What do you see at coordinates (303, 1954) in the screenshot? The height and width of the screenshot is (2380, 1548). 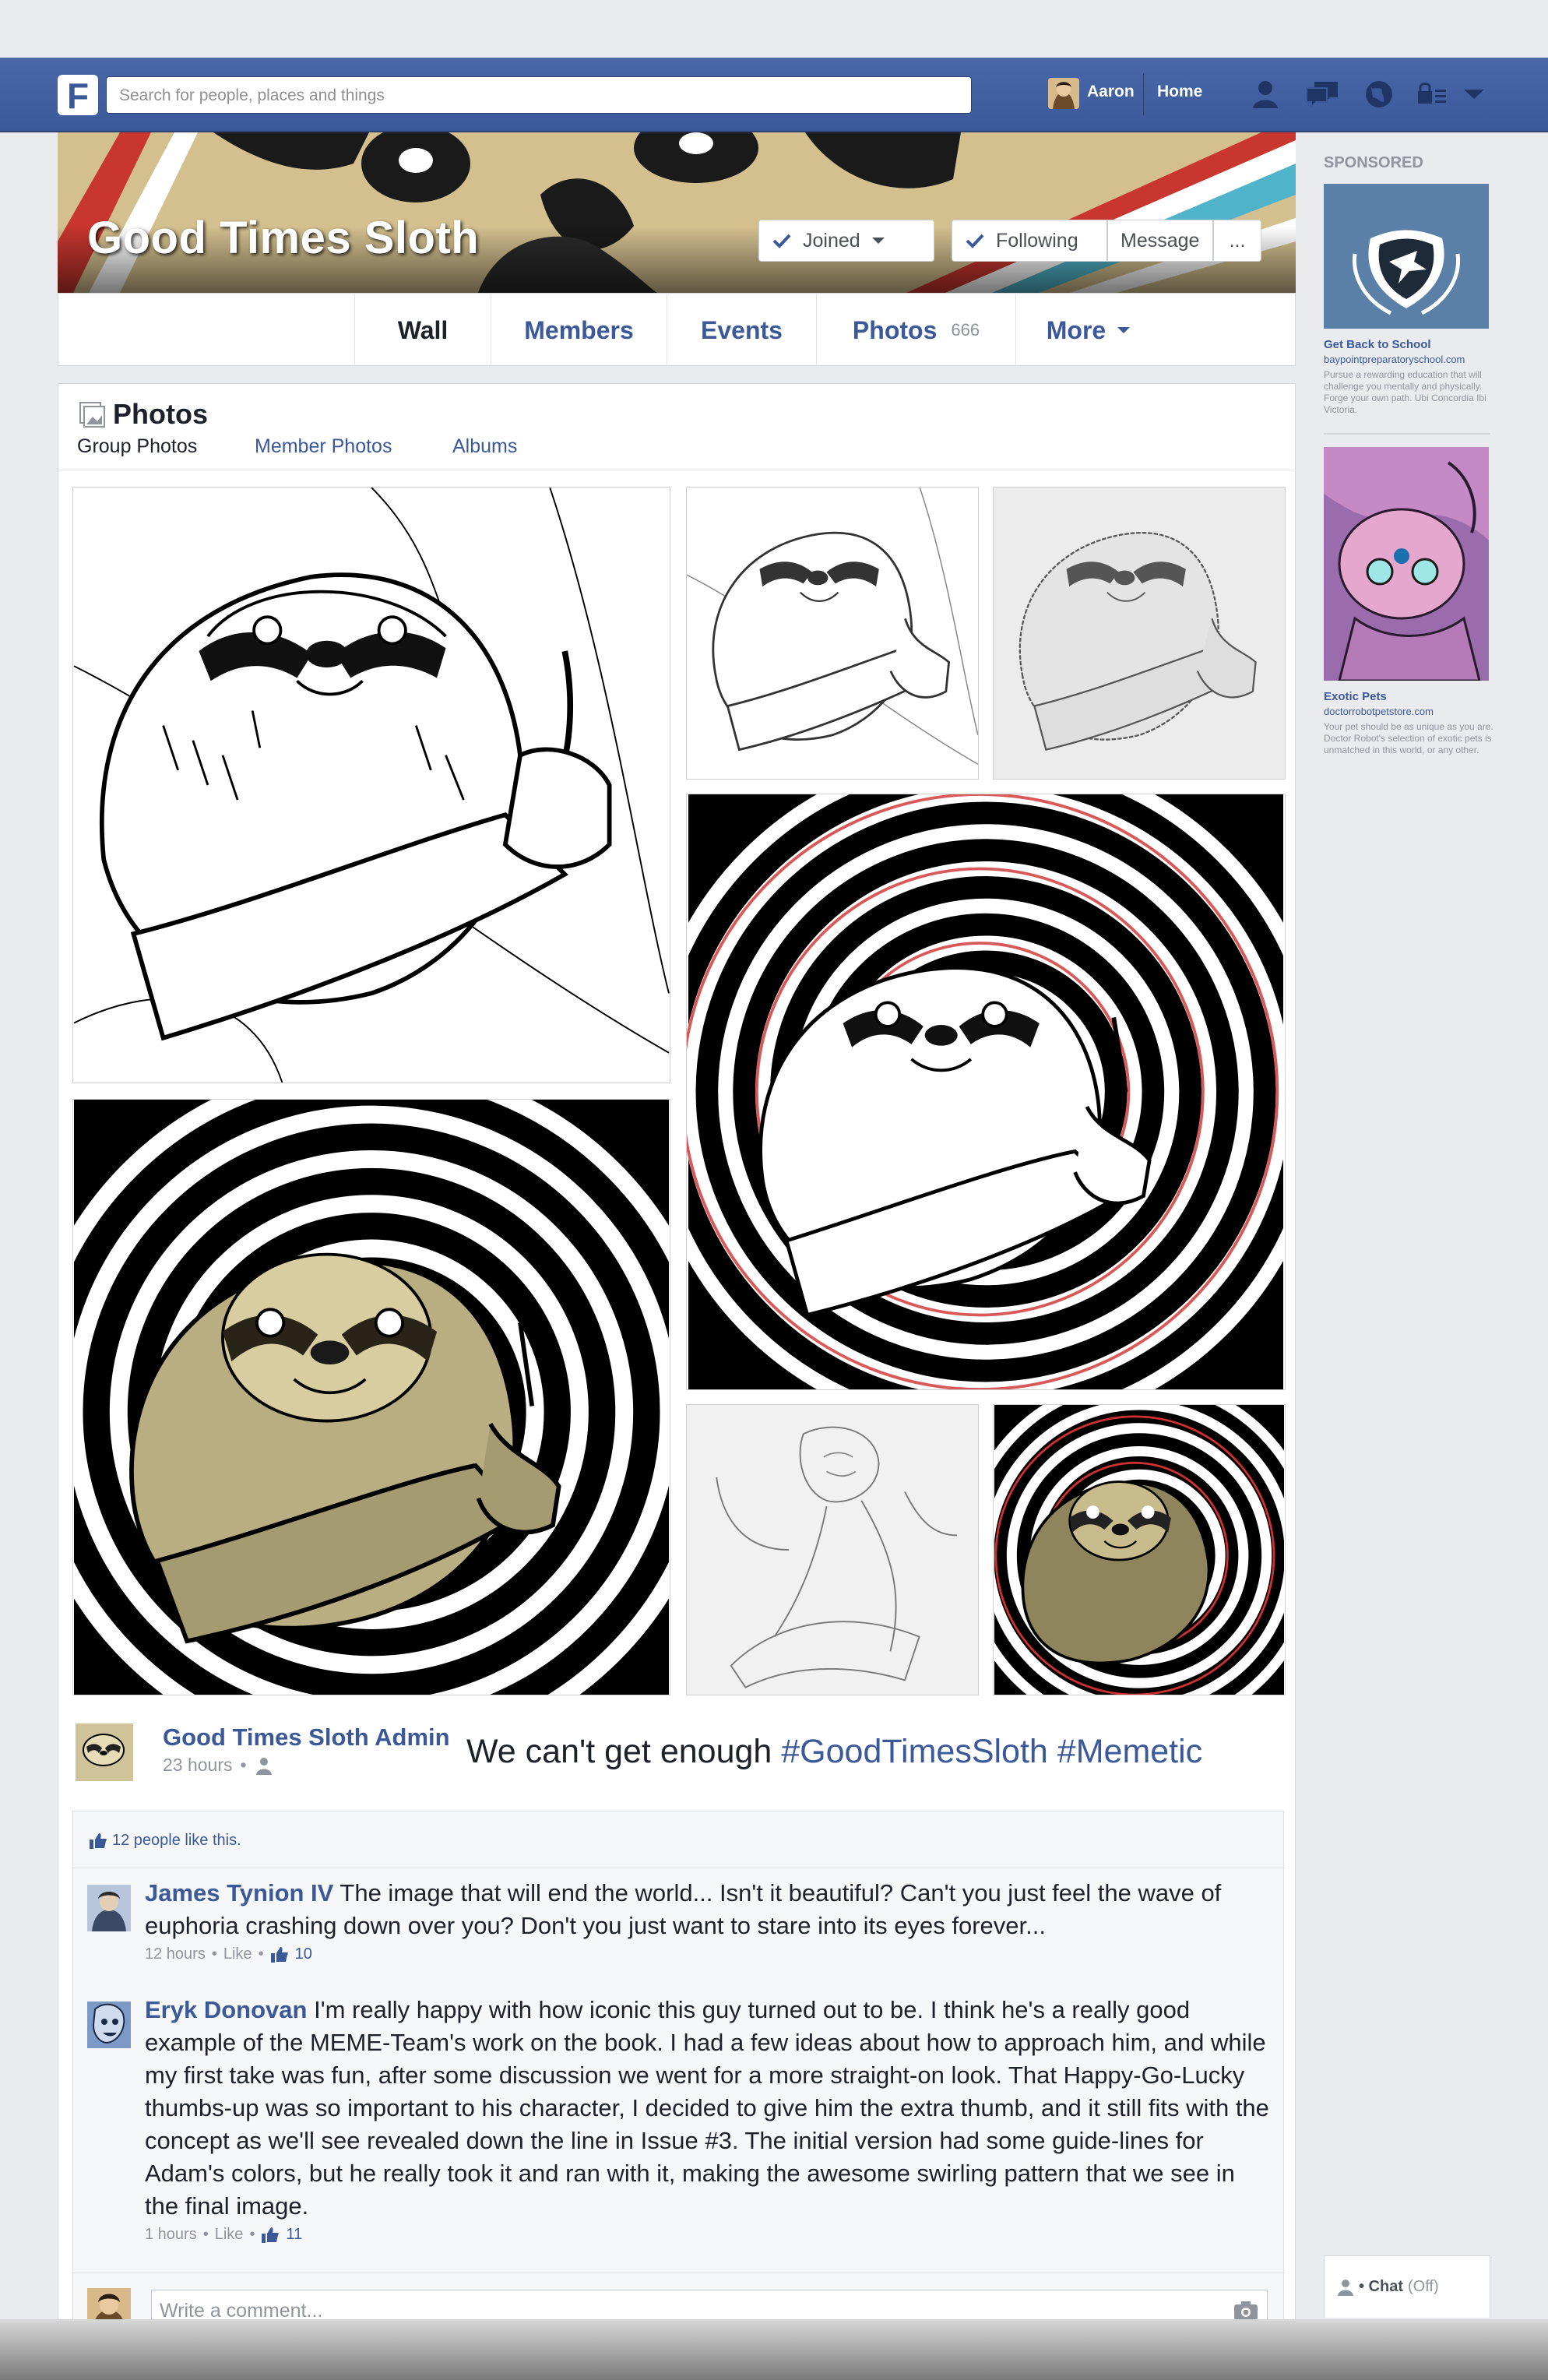 I see `comment-likes-count: 10` at bounding box center [303, 1954].